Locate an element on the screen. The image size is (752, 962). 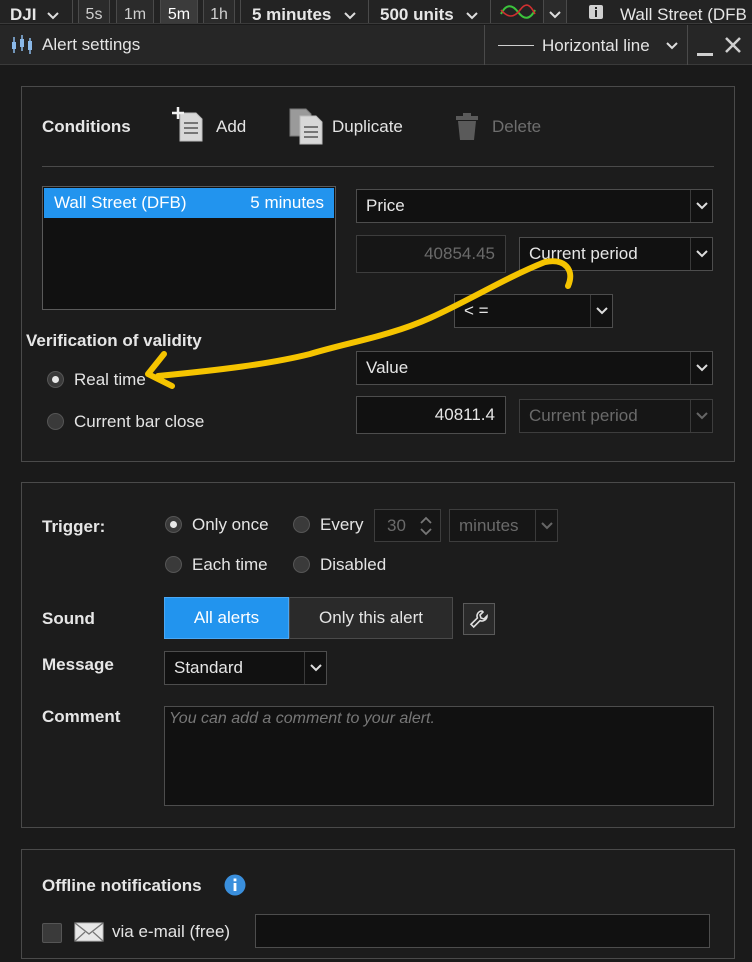
window-titlebar: Alert settings Horizontal line is located at coordinates (376, 45).